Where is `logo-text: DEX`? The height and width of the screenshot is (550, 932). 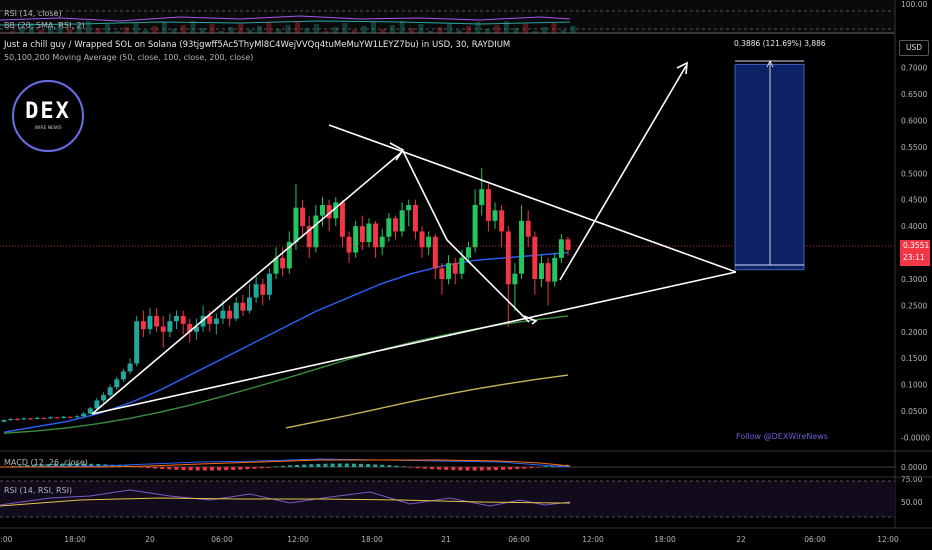 logo-text: DEX is located at coordinates (48, 111).